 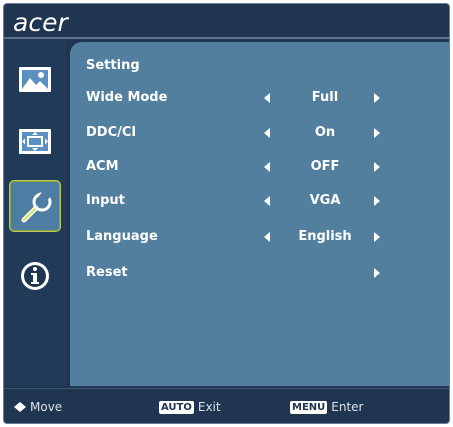 I want to click on auto-label: Exit, so click(x=209, y=407).